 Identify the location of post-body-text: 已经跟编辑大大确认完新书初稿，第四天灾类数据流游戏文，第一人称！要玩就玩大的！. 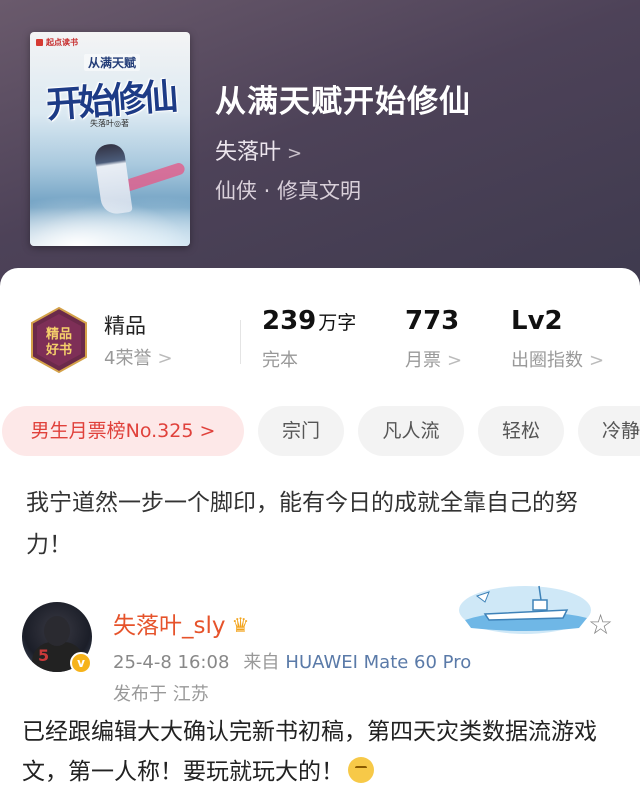
(309, 752).